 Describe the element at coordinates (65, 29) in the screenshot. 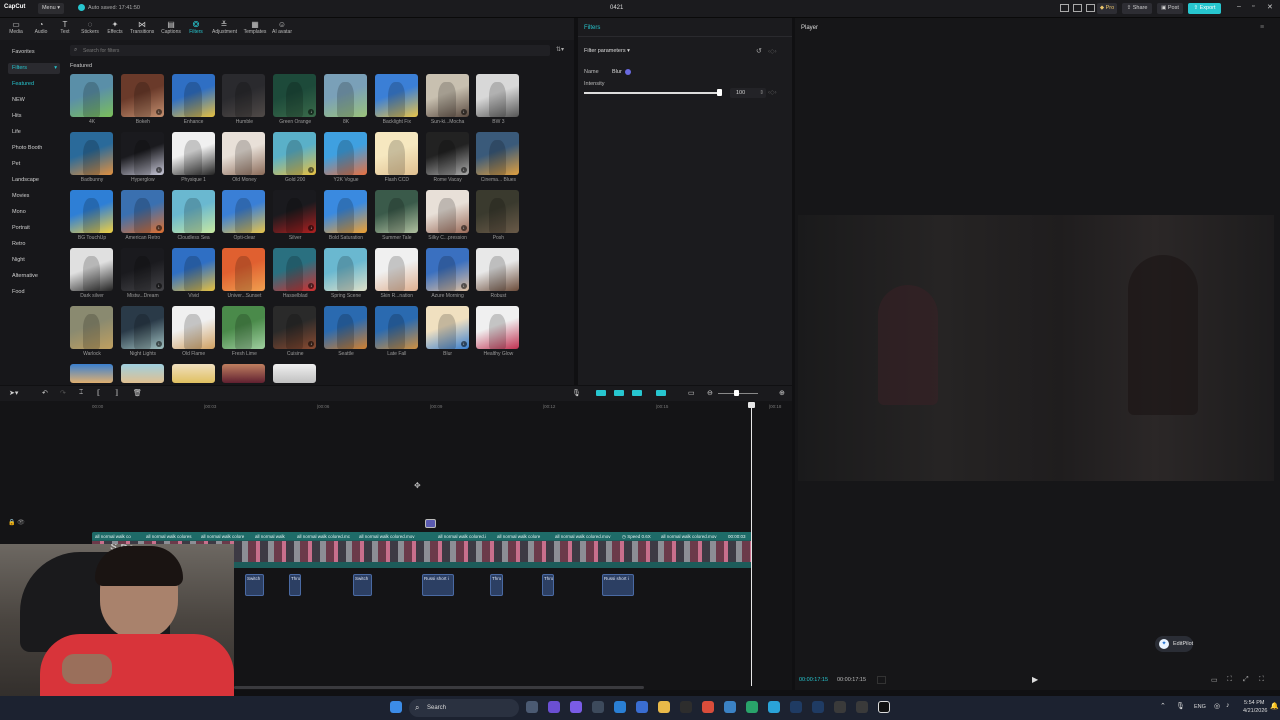

I see `tab-text: T Text` at that location.